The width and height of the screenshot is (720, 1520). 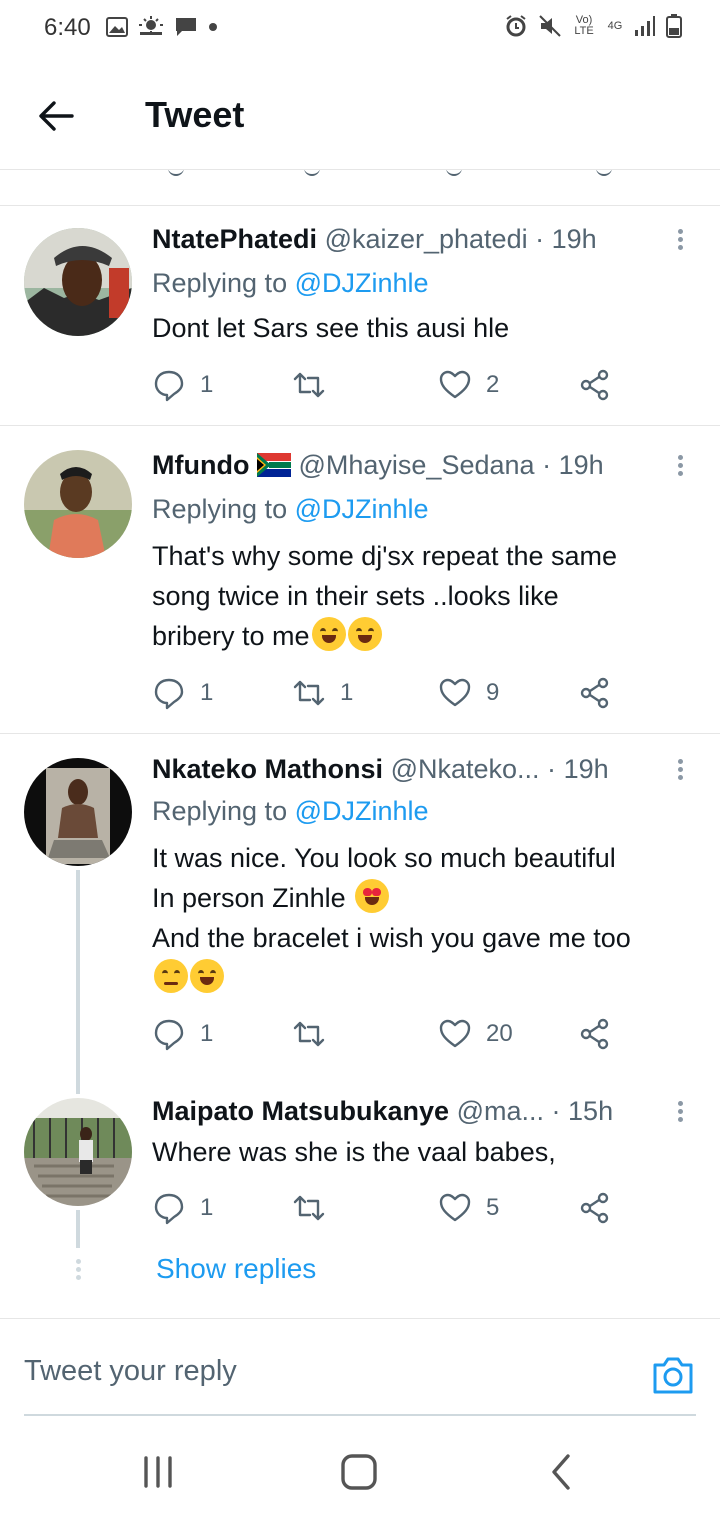 I want to click on like-button: 2, so click(x=468, y=385).